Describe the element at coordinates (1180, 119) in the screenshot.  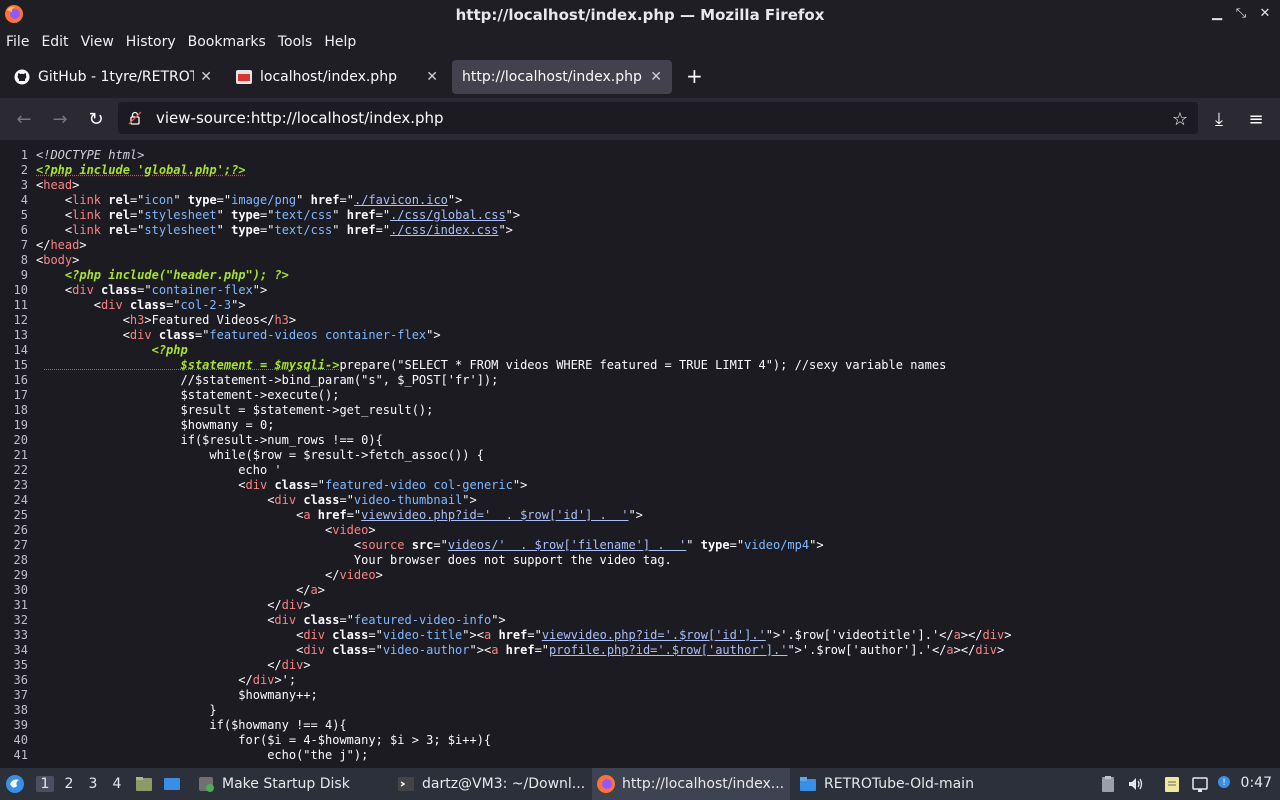
I see `bookmark-star-icon: ☆` at that location.